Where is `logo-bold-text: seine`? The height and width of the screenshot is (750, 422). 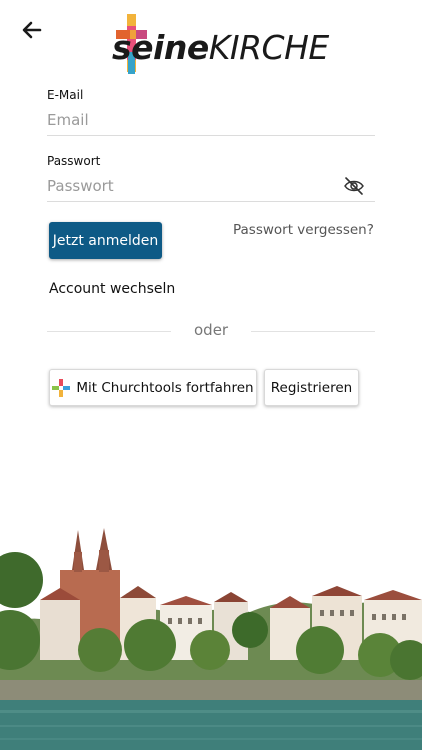
logo-bold-text: seine is located at coordinates (160, 47).